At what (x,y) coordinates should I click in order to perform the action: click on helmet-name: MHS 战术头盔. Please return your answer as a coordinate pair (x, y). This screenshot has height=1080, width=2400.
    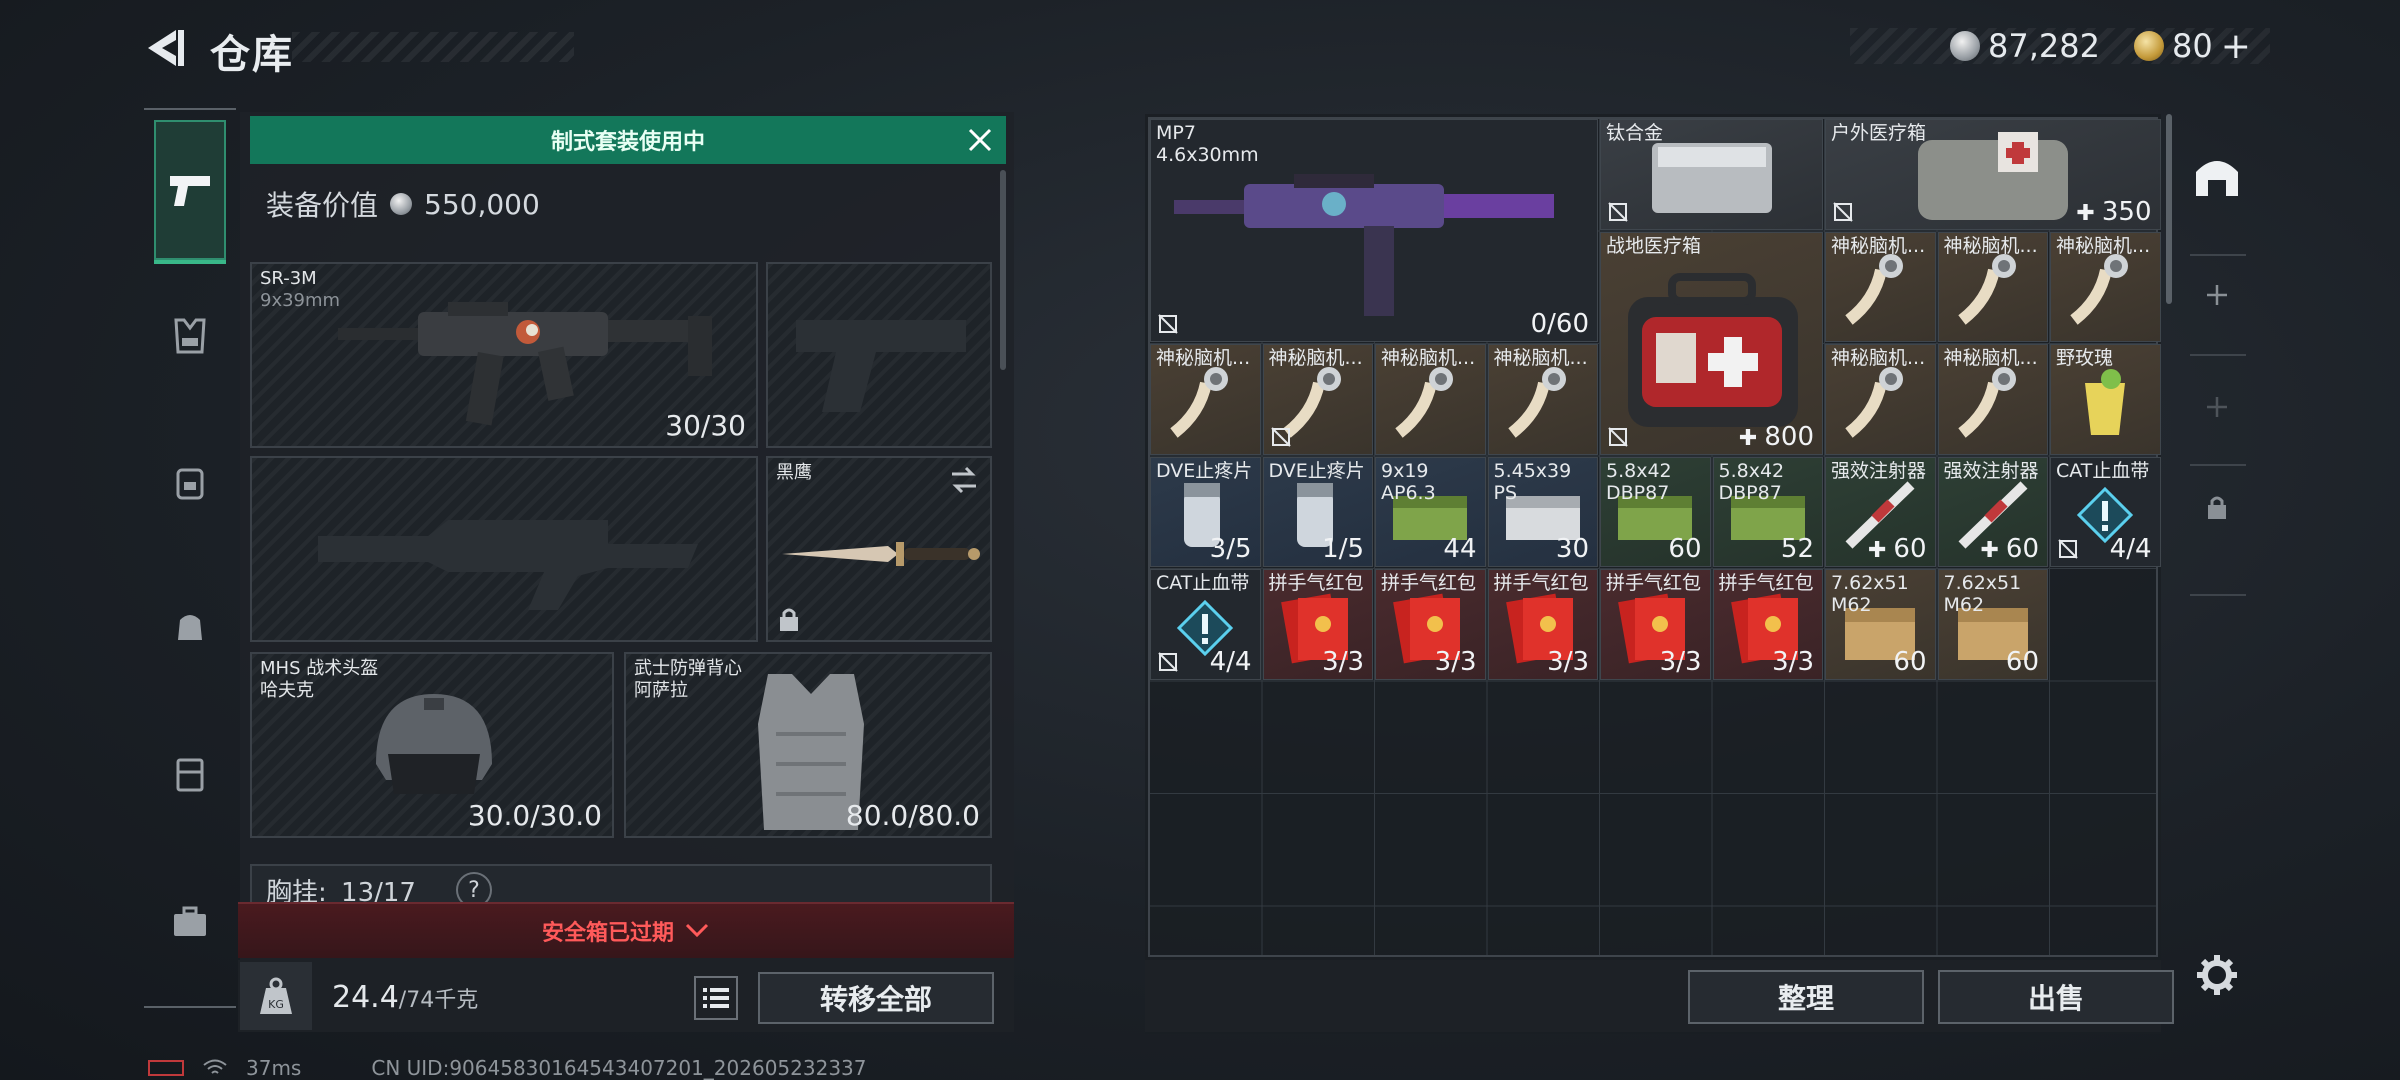
    Looking at the image, I should click on (319, 668).